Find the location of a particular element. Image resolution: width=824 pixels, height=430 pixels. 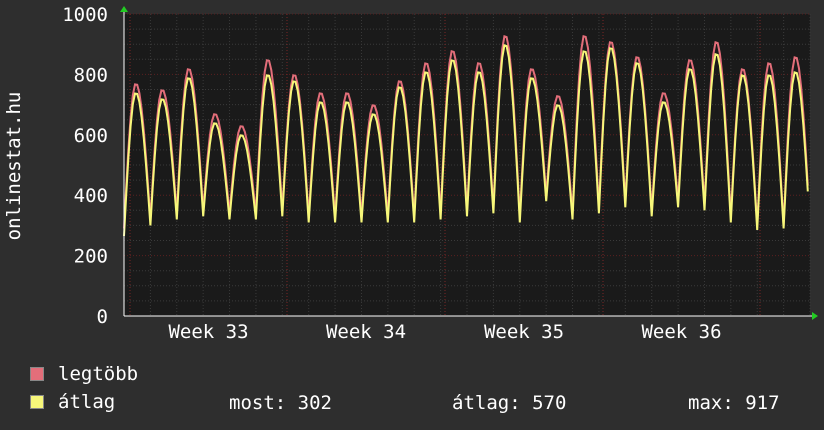

y-axis-title: onlinestat.hu is located at coordinates (14, 166).